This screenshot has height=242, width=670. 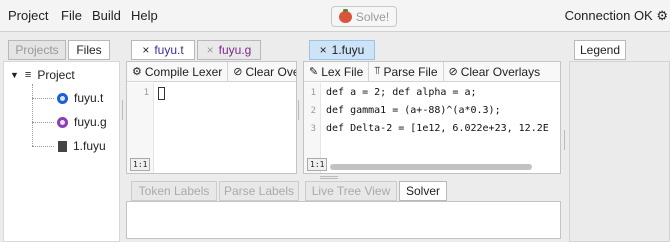 I want to click on tab-solver-label: Solver, so click(x=422, y=191).